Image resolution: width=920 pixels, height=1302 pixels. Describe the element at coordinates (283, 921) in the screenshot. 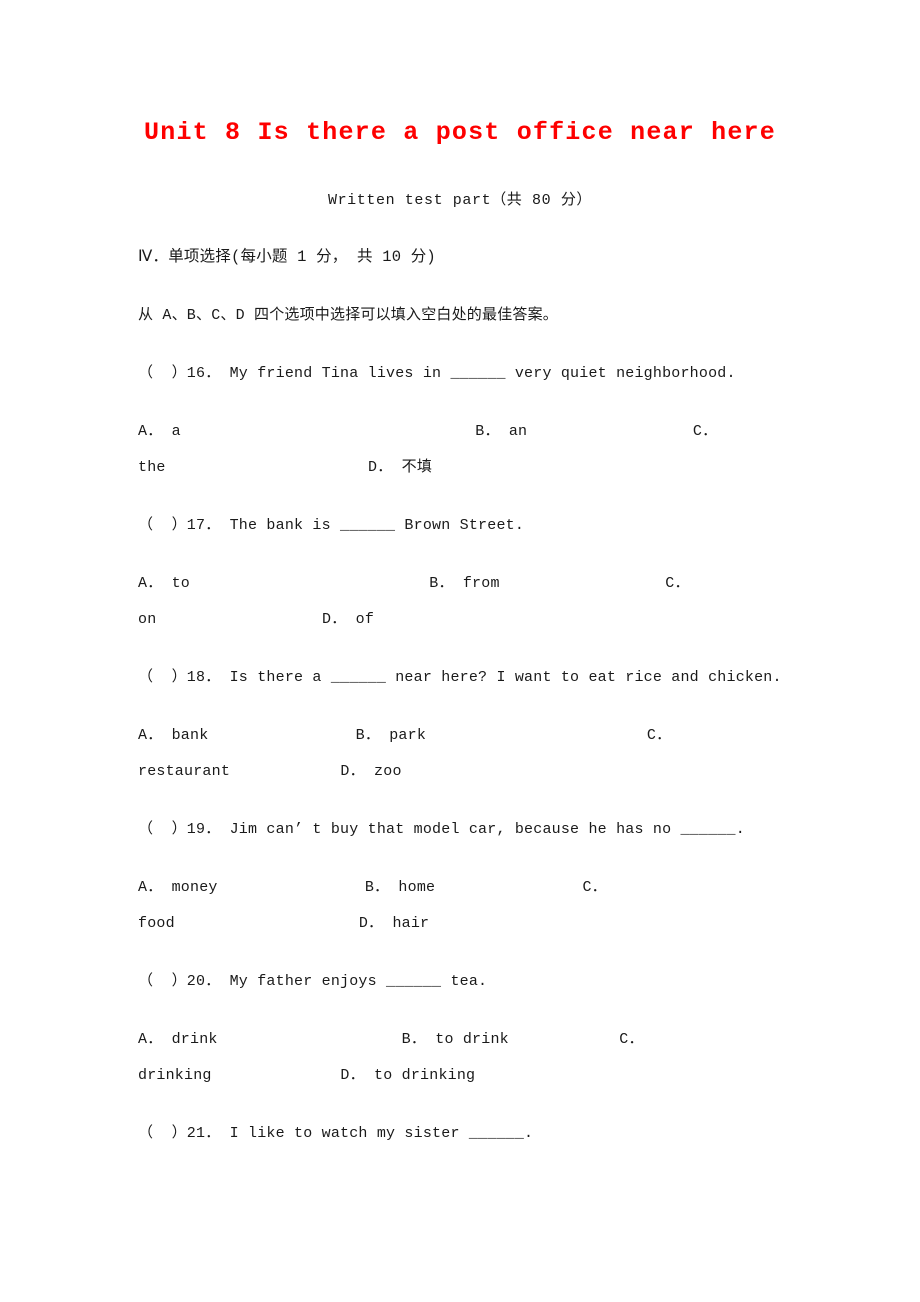

I see `question-options-19-line-2: food D． hair` at that location.